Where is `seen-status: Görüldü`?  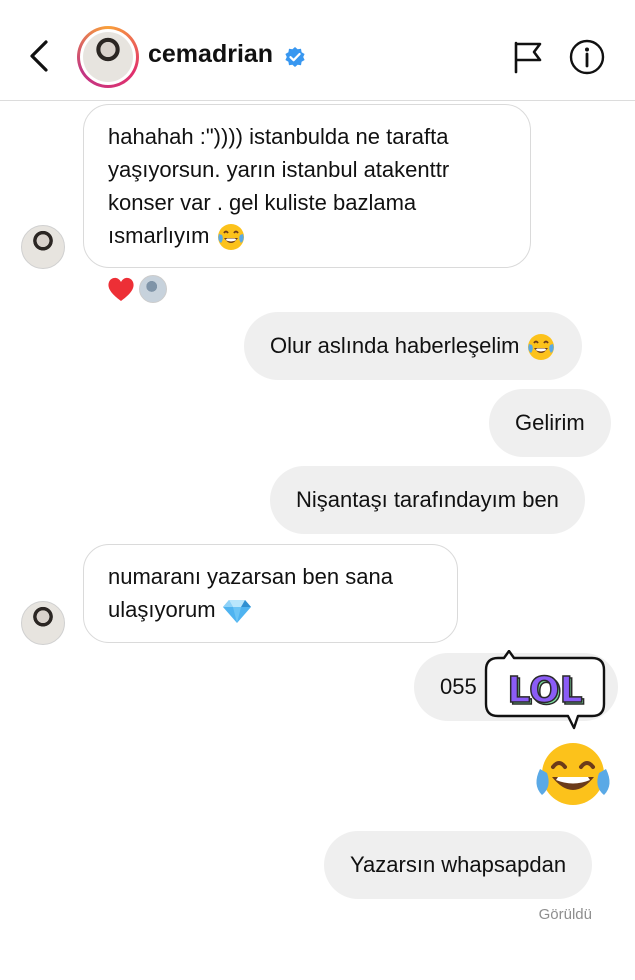 seen-status: Görüldü is located at coordinates (565, 914).